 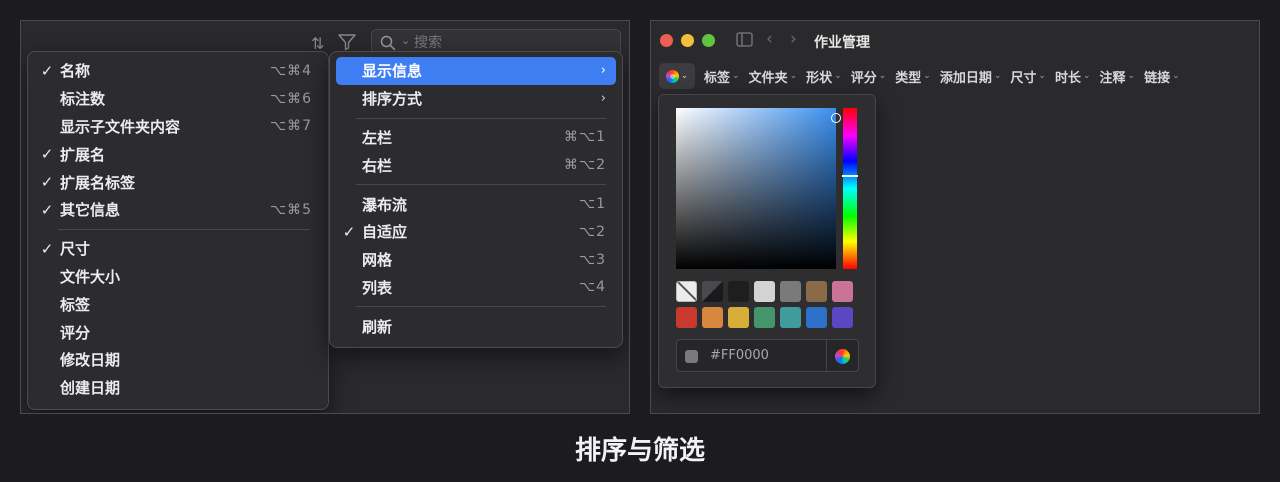 I want to click on menu-item: 标注数 ⌥⌘6, so click(x=178, y=99).